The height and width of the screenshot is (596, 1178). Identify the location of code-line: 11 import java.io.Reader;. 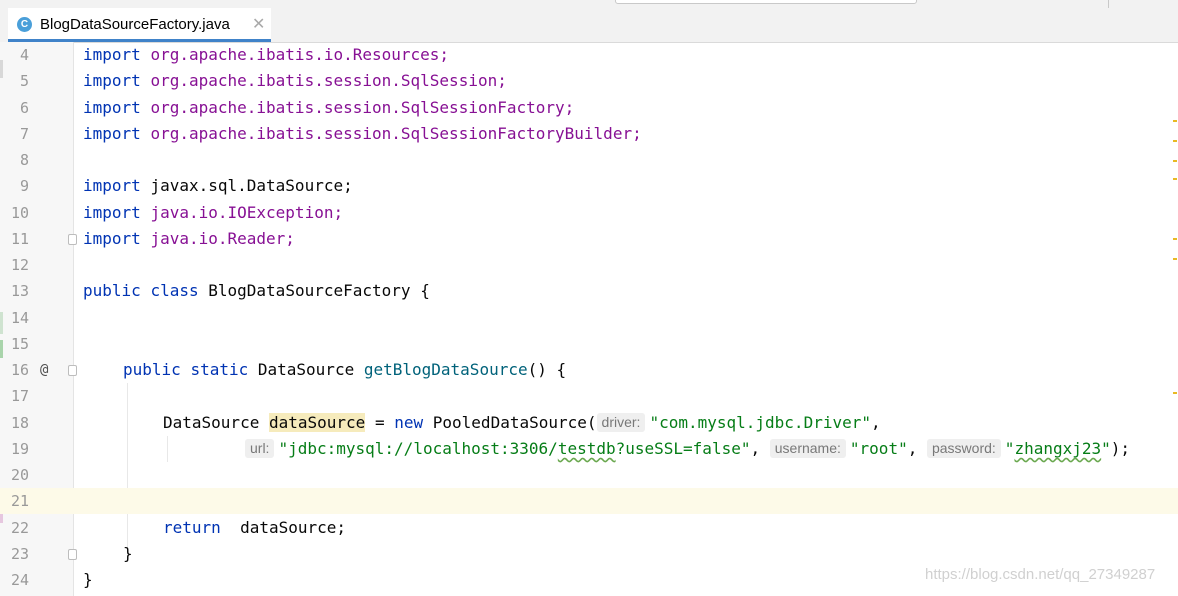
(589, 239).